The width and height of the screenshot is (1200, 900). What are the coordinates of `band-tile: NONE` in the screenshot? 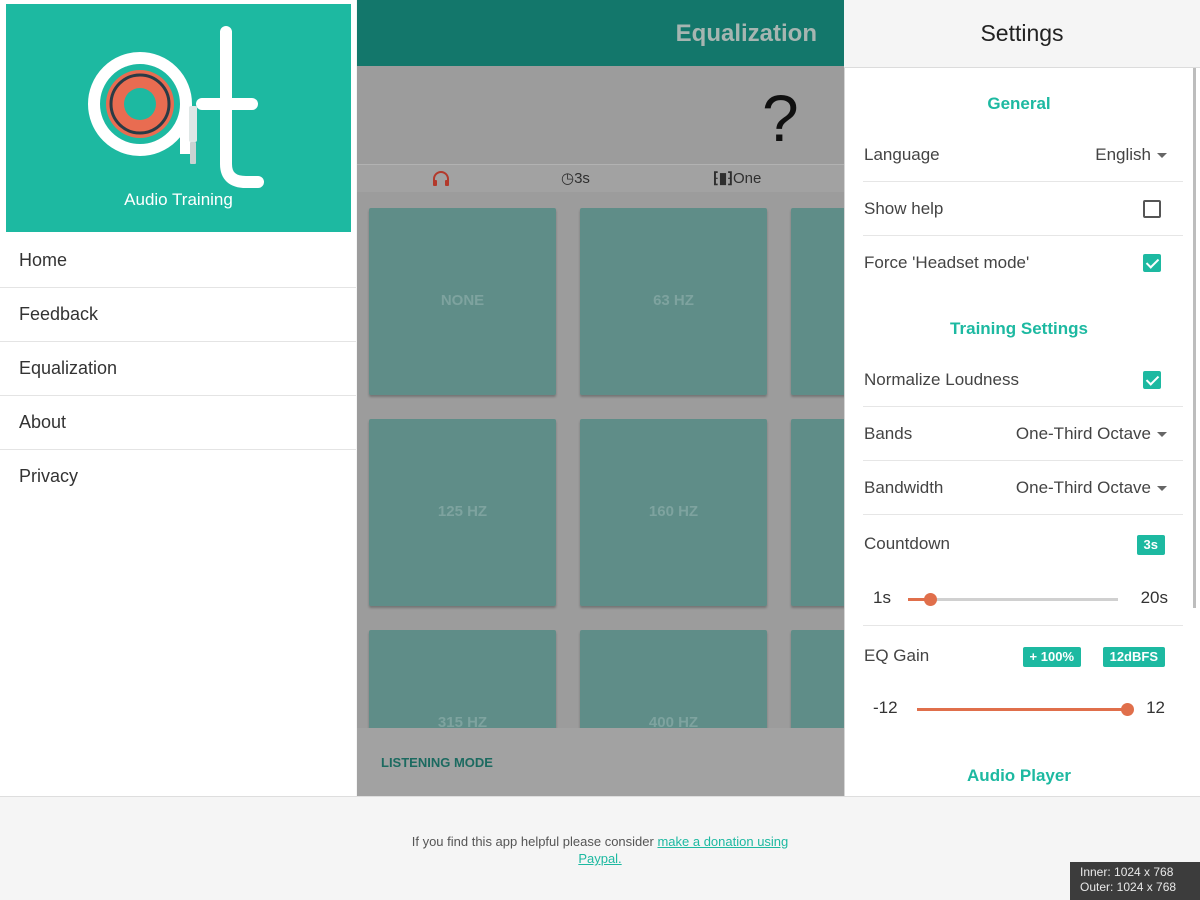 It's located at (462, 301).